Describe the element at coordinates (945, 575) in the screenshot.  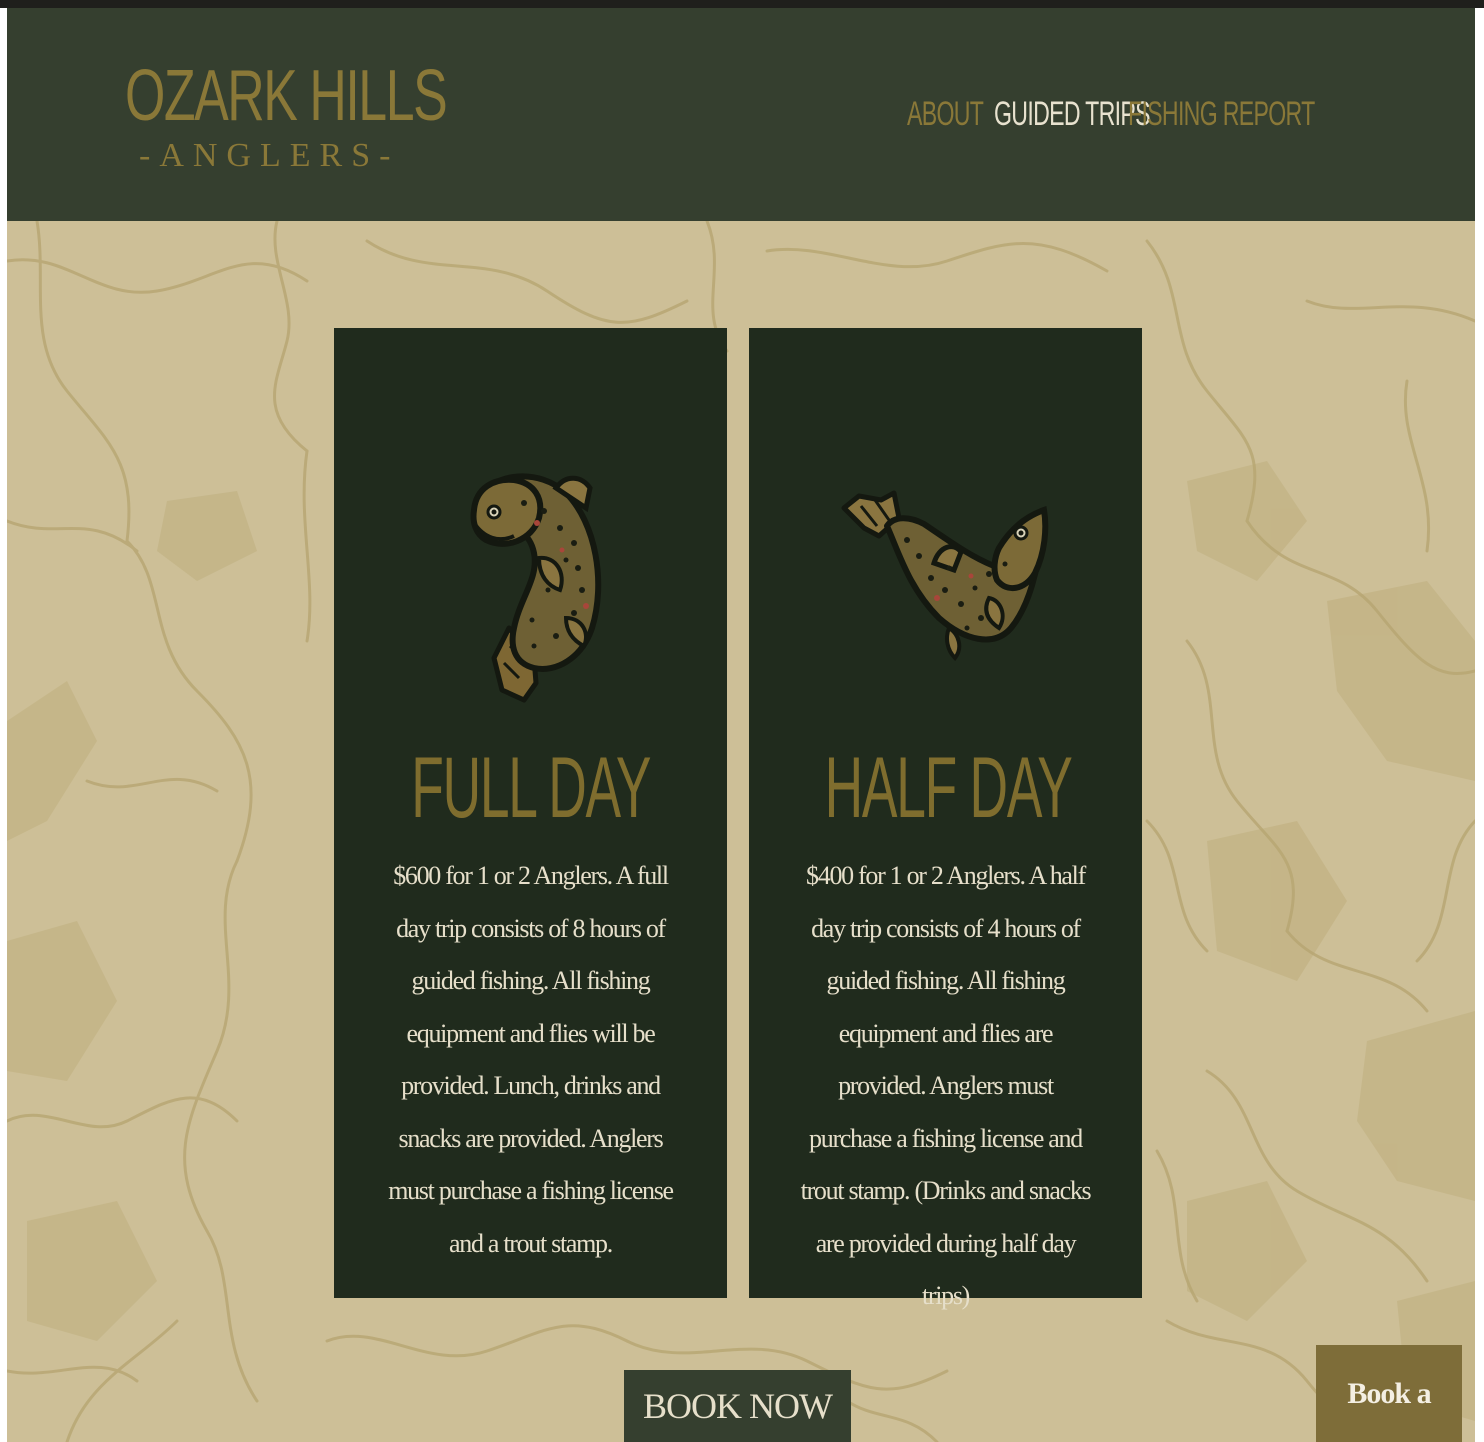
I see `trout-leaping-icon` at that location.